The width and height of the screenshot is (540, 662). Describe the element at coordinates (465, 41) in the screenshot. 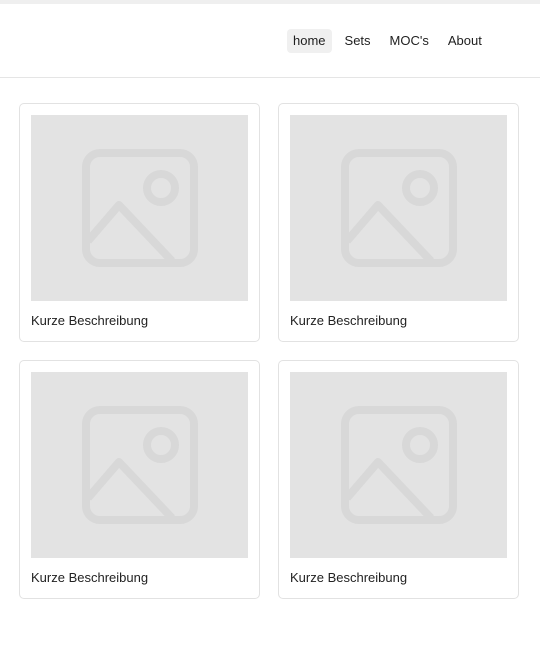

I see `nav-item-about: About` at that location.